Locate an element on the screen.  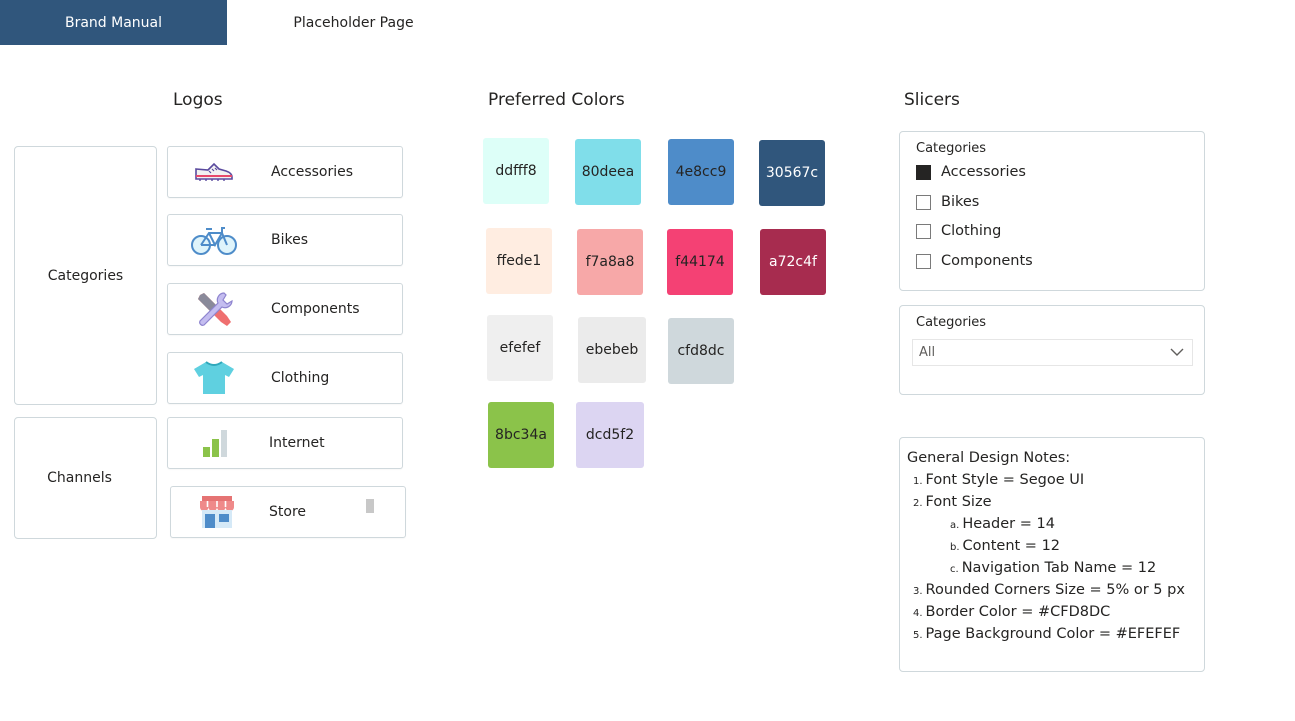
color-swatch: 8bc34a is located at coordinates (521, 435).